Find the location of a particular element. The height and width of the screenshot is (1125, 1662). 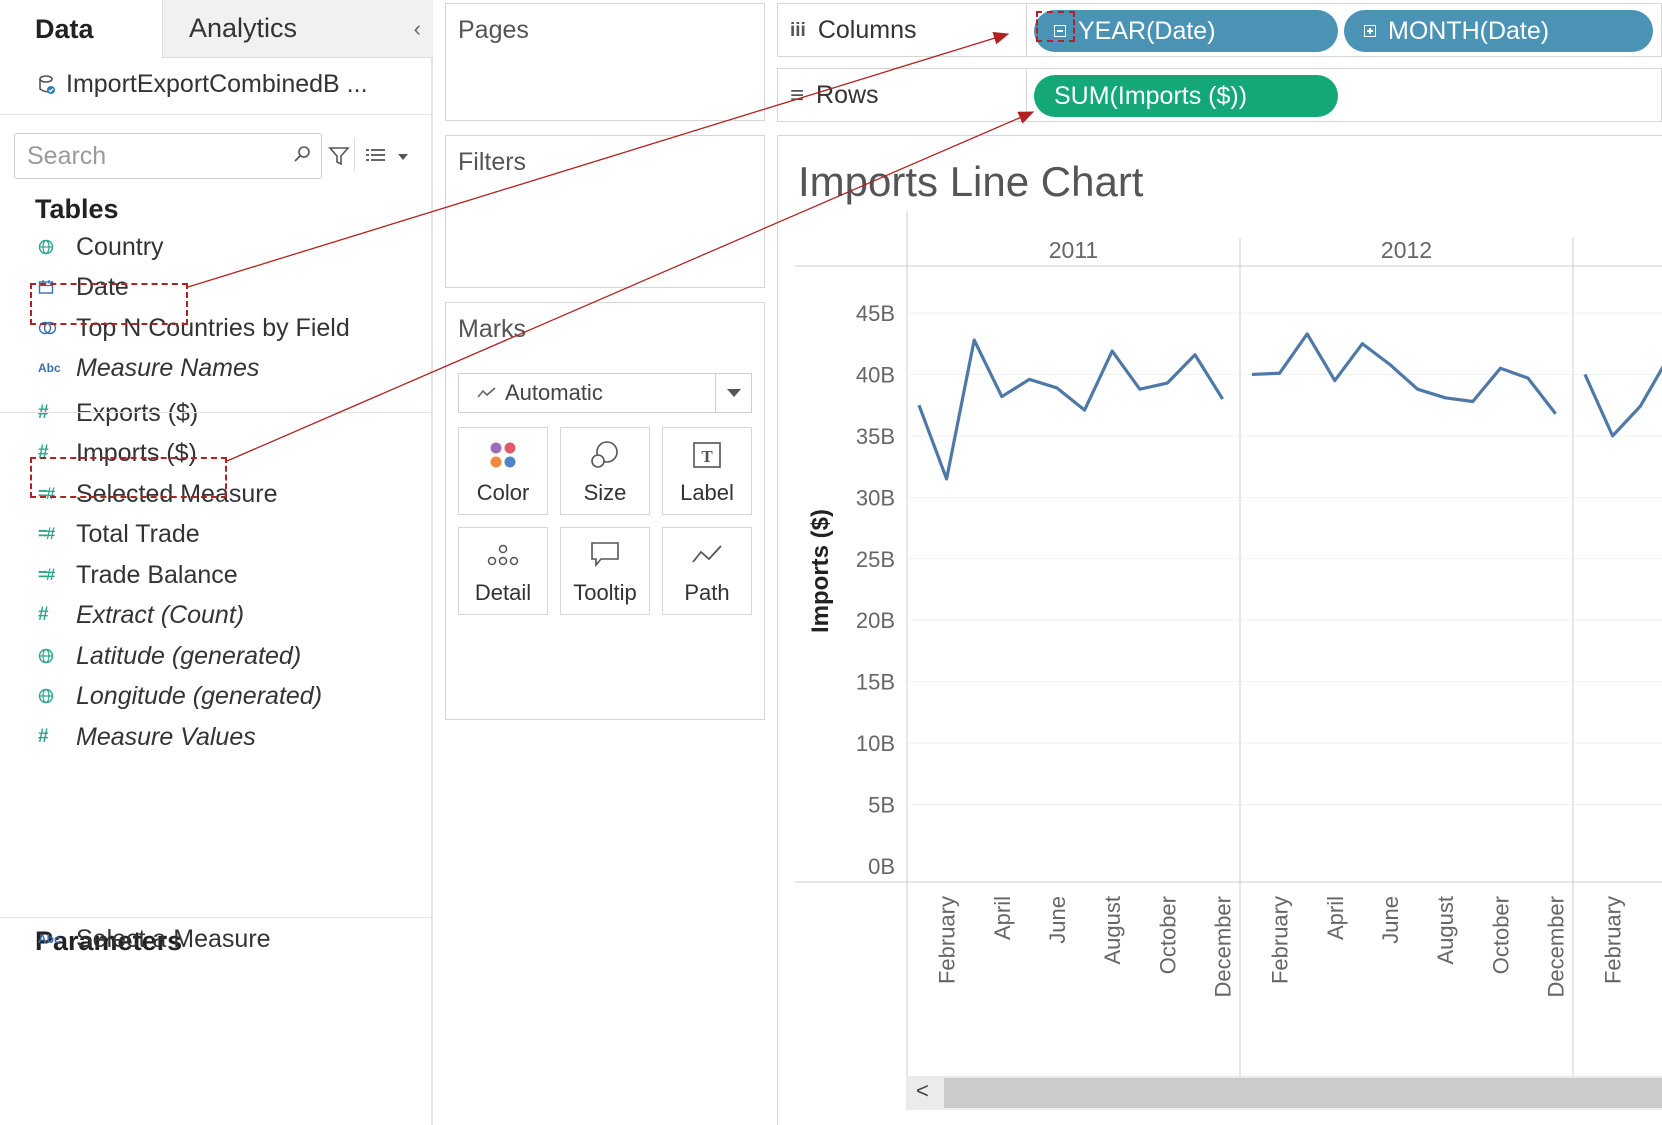

y-tick-label: 40B is located at coordinates (875, 374).